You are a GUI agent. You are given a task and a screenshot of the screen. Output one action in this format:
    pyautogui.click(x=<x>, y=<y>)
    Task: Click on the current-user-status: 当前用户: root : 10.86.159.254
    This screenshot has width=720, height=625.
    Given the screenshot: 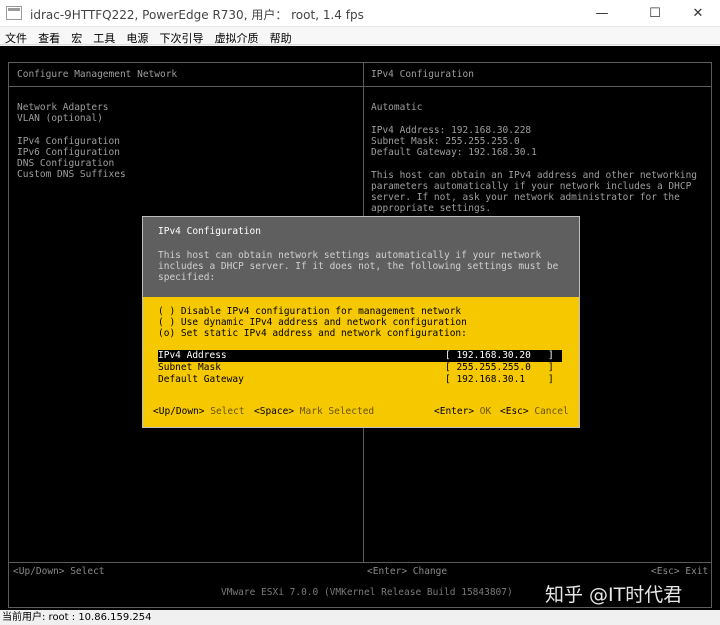 What is the action you would take?
    pyautogui.click(x=77, y=617)
    